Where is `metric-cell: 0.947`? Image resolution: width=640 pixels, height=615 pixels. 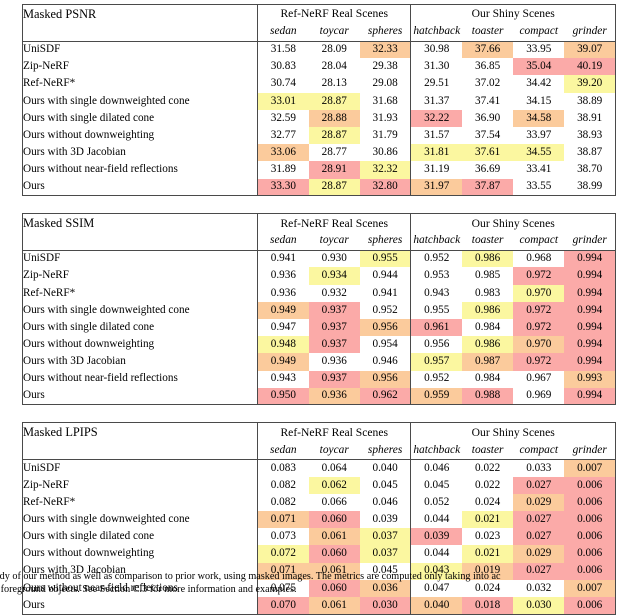 metric-cell: 0.947 is located at coordinates (282, 327).